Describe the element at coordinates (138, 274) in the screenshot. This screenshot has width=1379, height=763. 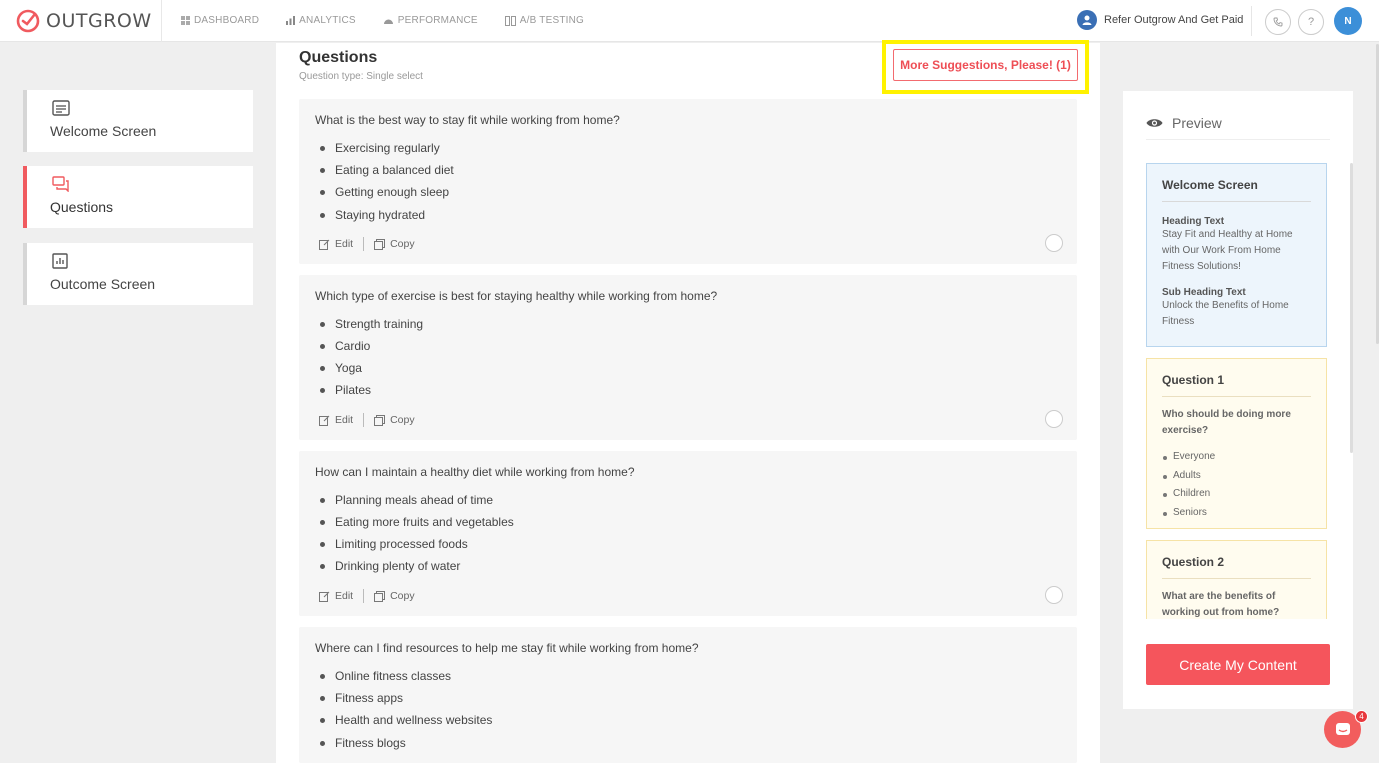
I see `step-outcome-screen: Outcome Screen` at that location.